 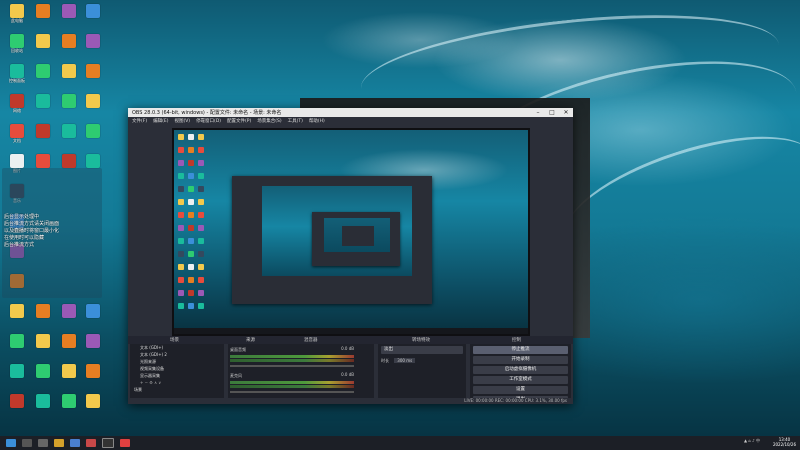 I want to click on menu-view: 视图(V), so click(x=182, y=121).